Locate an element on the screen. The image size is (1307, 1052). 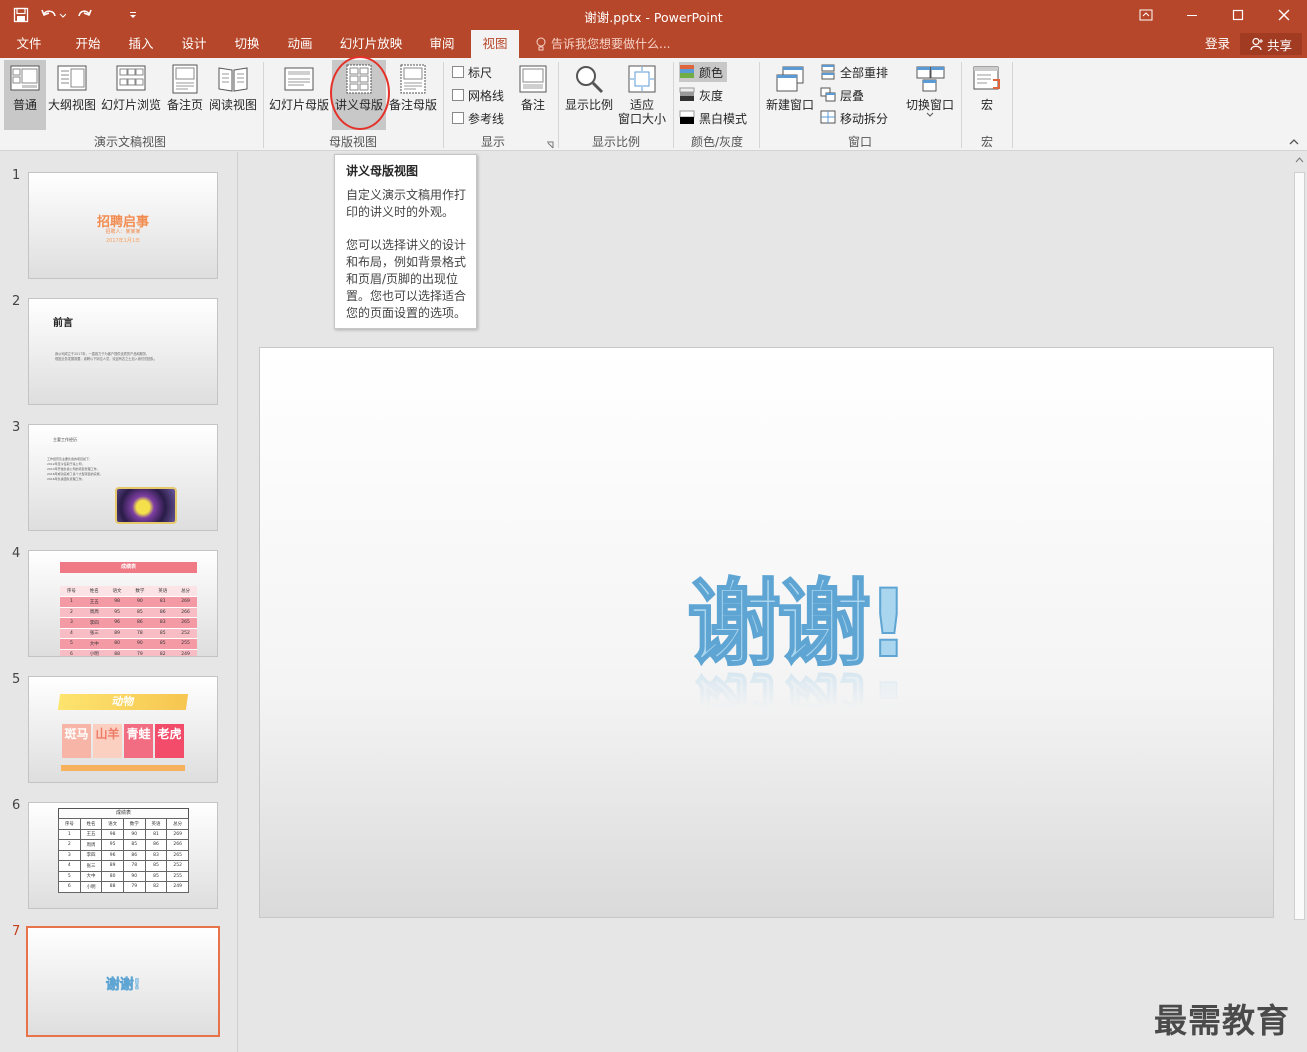
close-icon is located at coordinates (1284, 15).